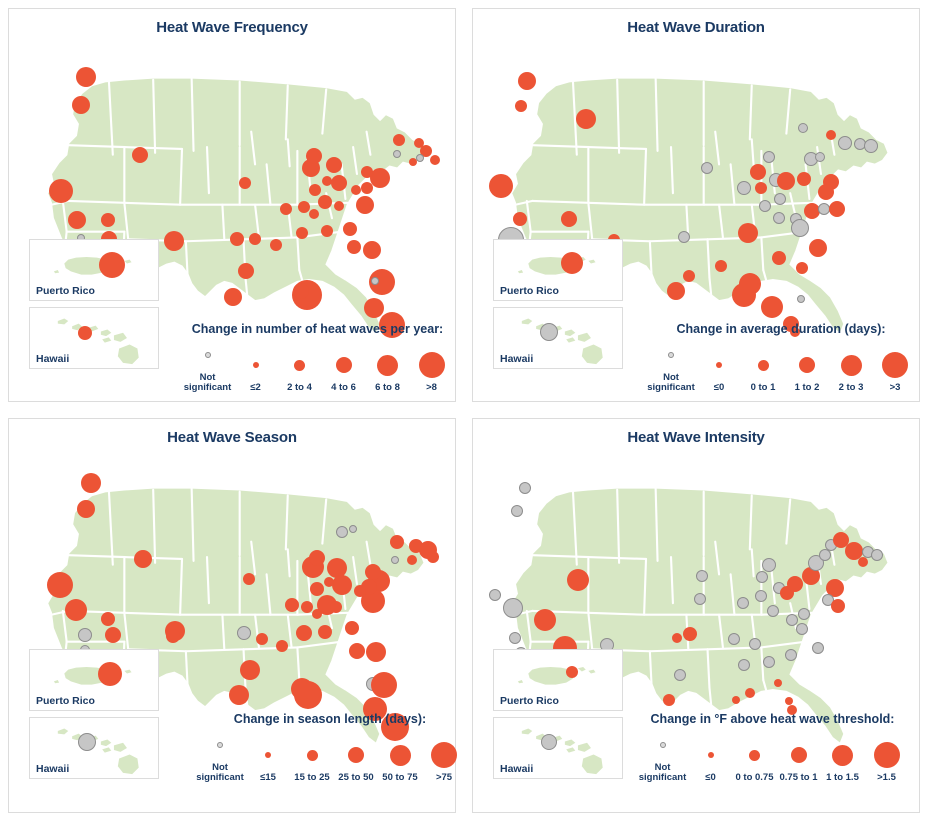  I want to click on legend-item: 1 to 2, so click(807, 371).